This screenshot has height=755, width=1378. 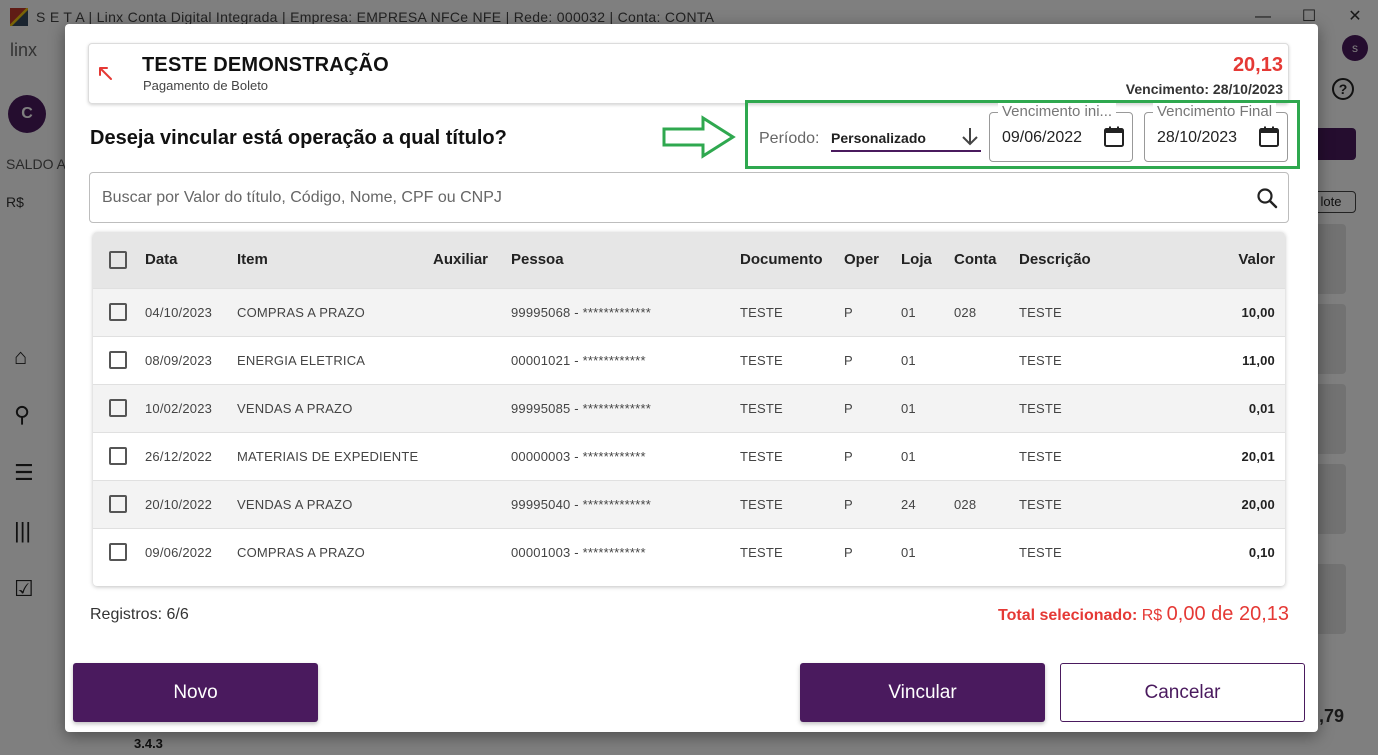 What do you see at coordinates (1061, 132) in the screenshot?
I see `vencimento-inicial-field: Vencimento ini... 09/06/2022` at bounding box center [1061, 132].